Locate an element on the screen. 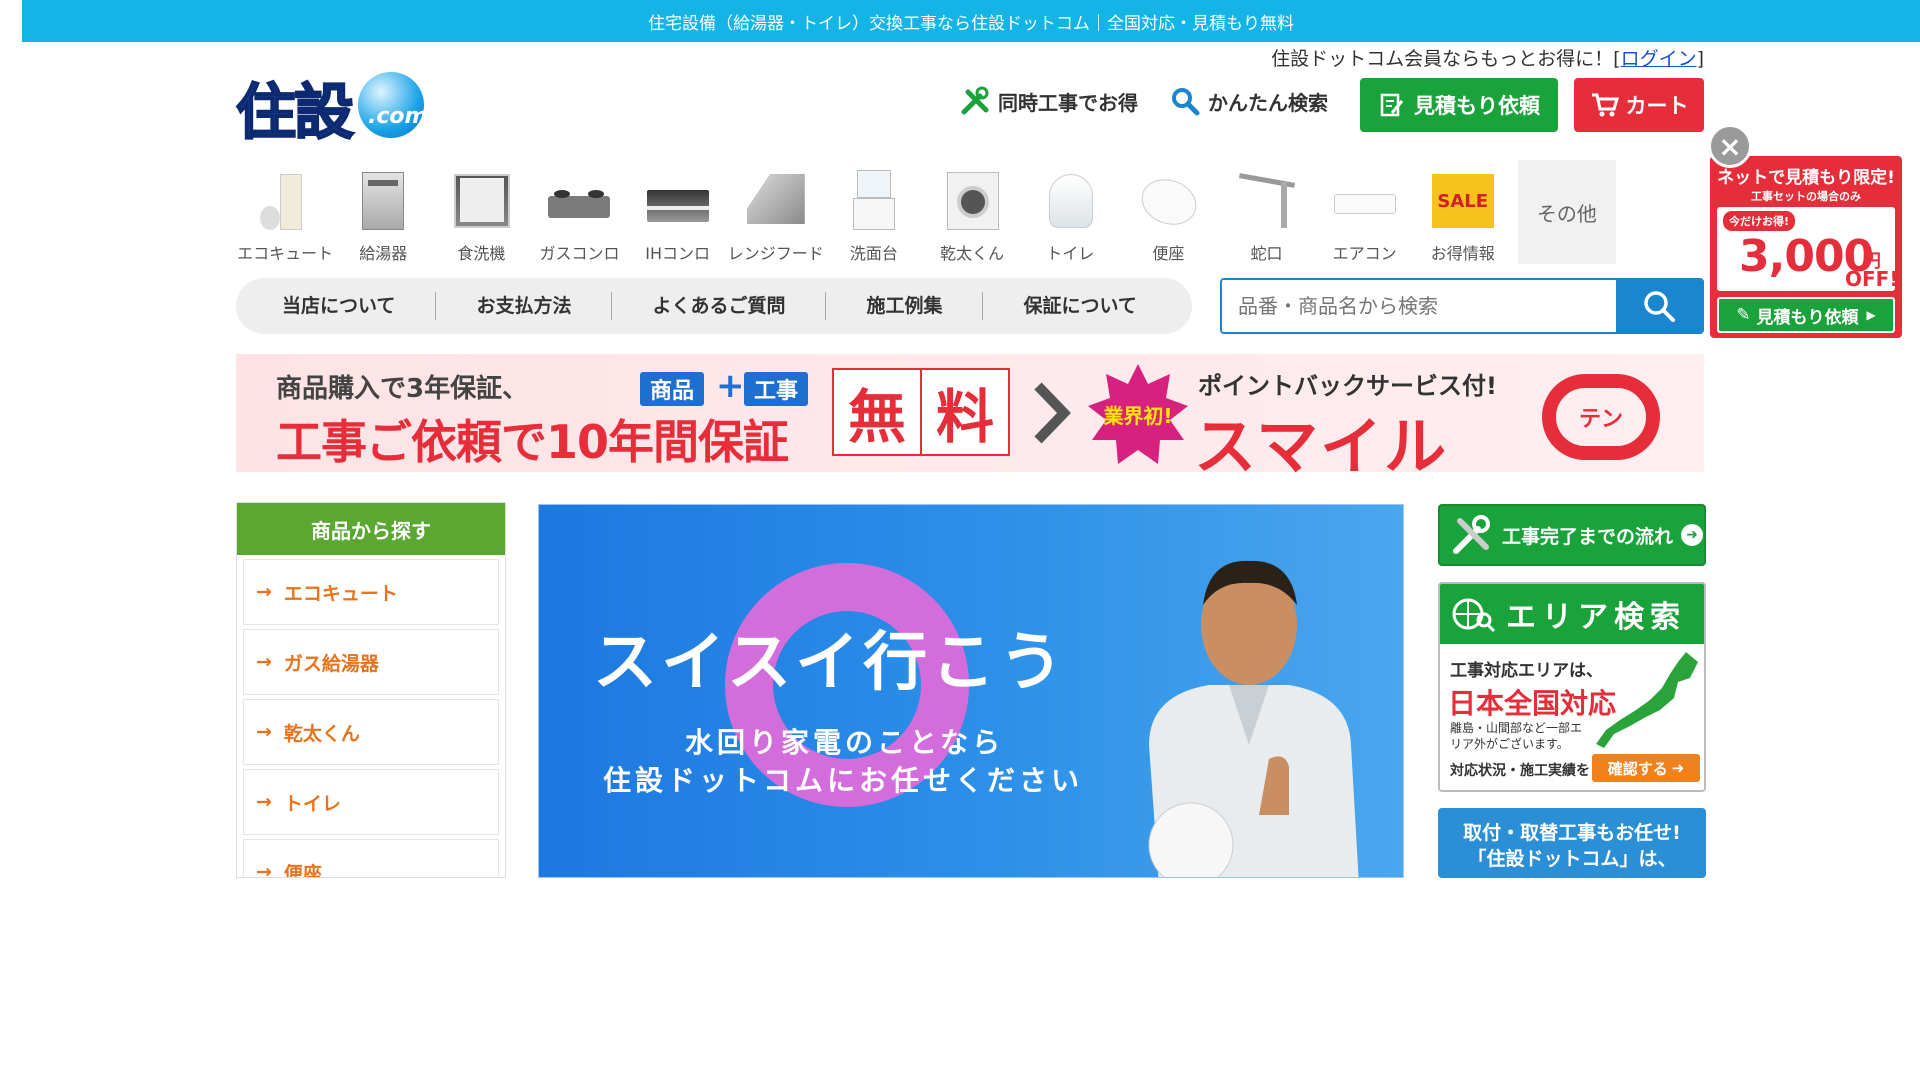 The height and width of the screenshot is (1080, 1920). aircon-icon is located at coordinates (1365, 201).